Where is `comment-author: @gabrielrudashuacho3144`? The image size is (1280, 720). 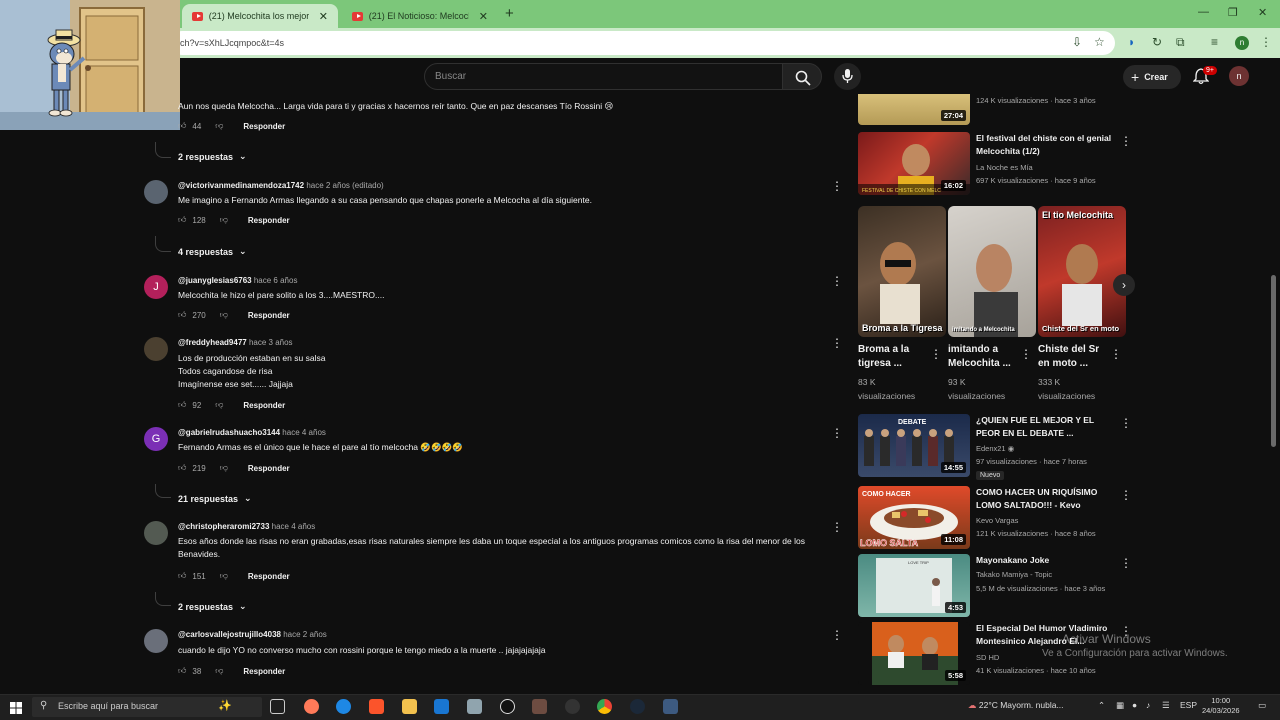 comment-author: @gabrielrudashuacho3144 is located at coordinates (229, 432).